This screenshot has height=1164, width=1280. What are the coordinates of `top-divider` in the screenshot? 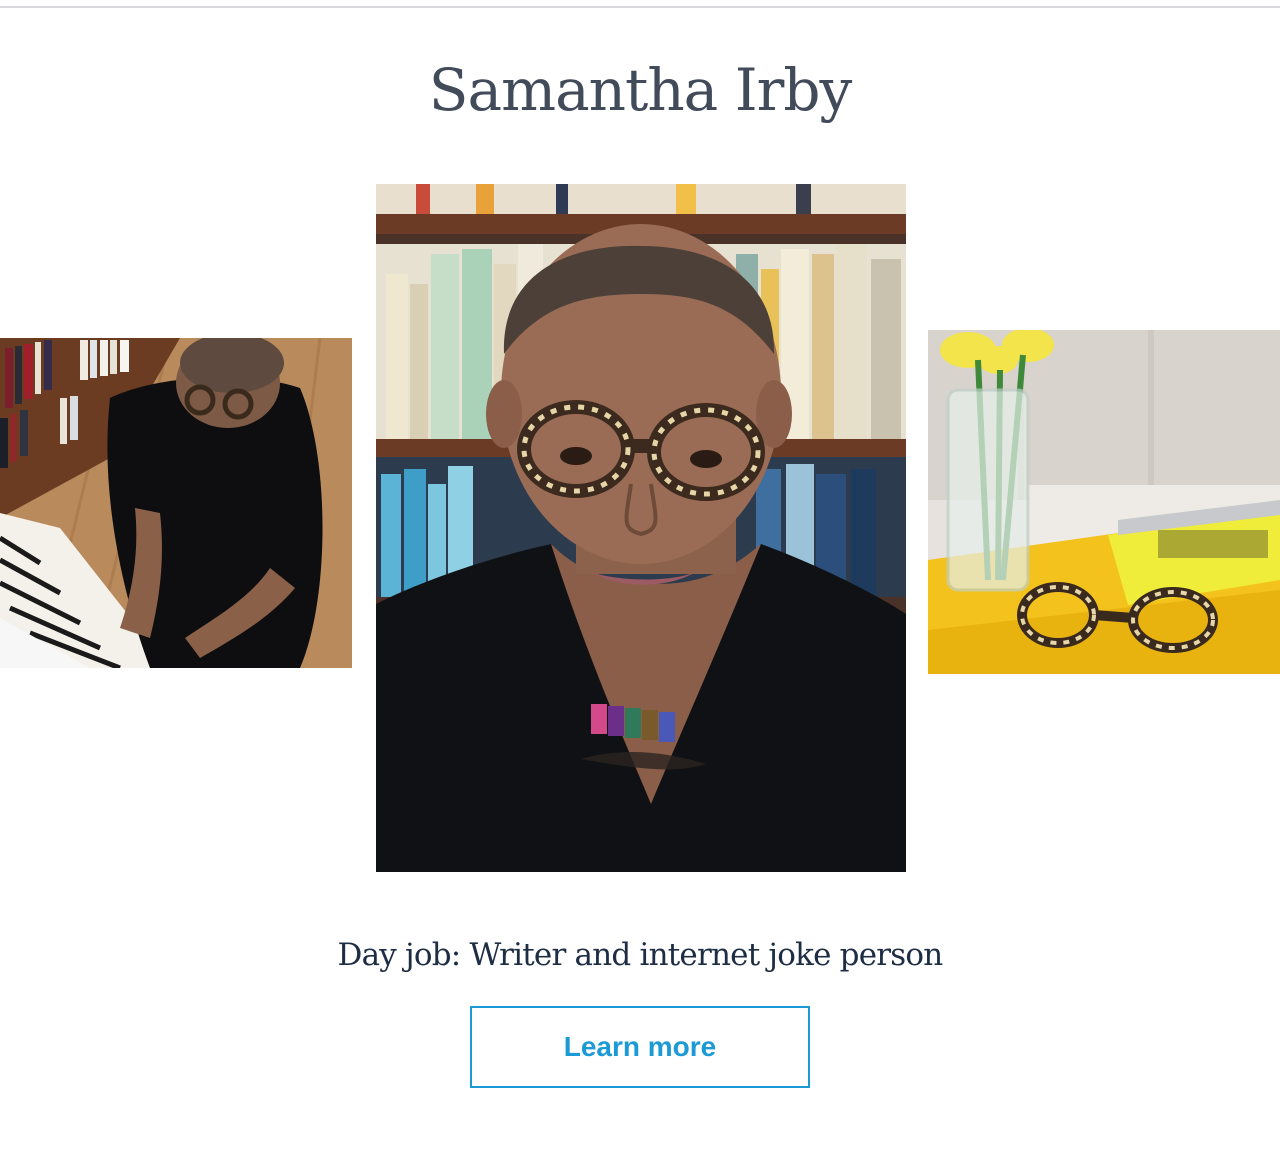 It's located at (640, 7).